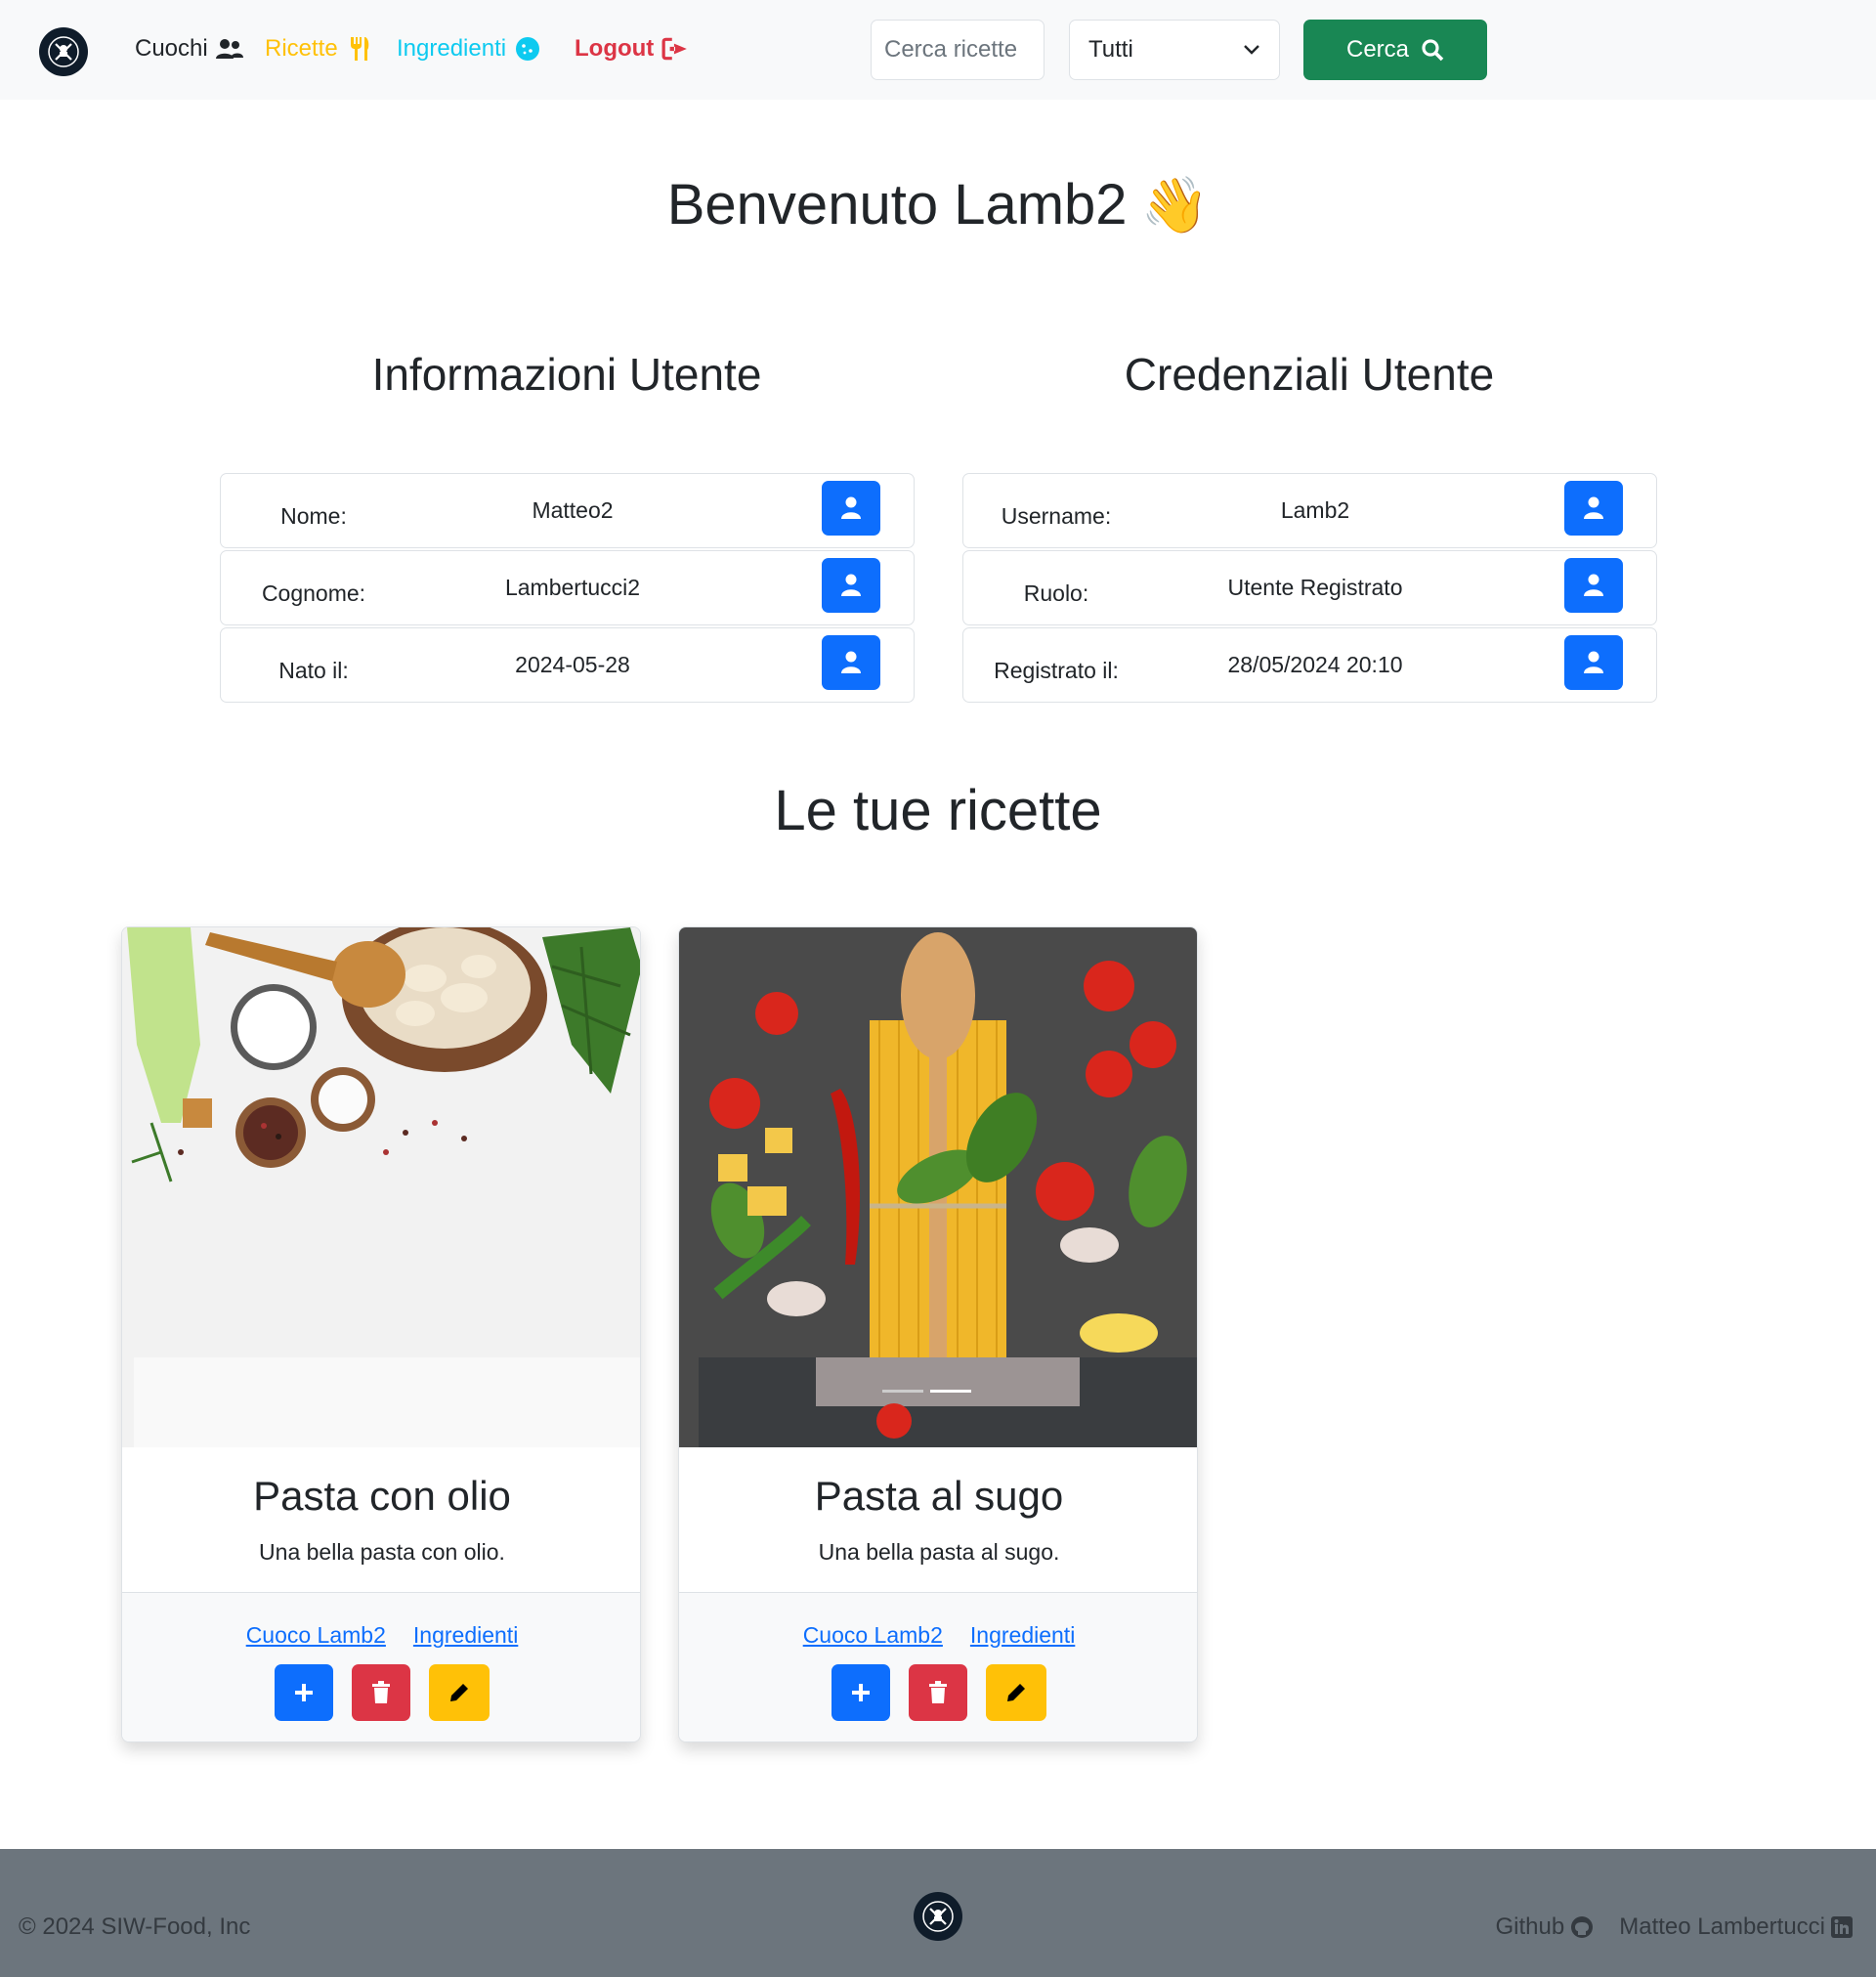 The height and width of the screenshot is (1977, 1876). I want to click on info-label: Nome:, so click(313, 516).